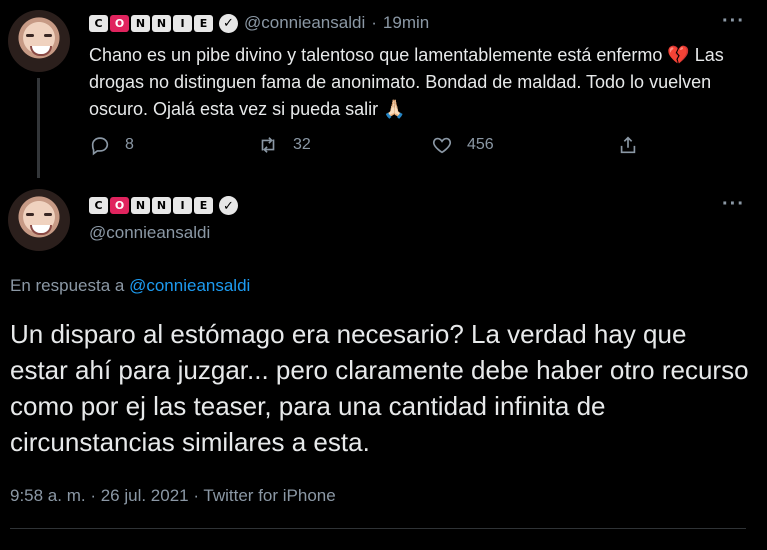 The width and height of the screenshot is (767, 550). I want to click on tweet-header: C O N N I E ✓, so click(163, 205).